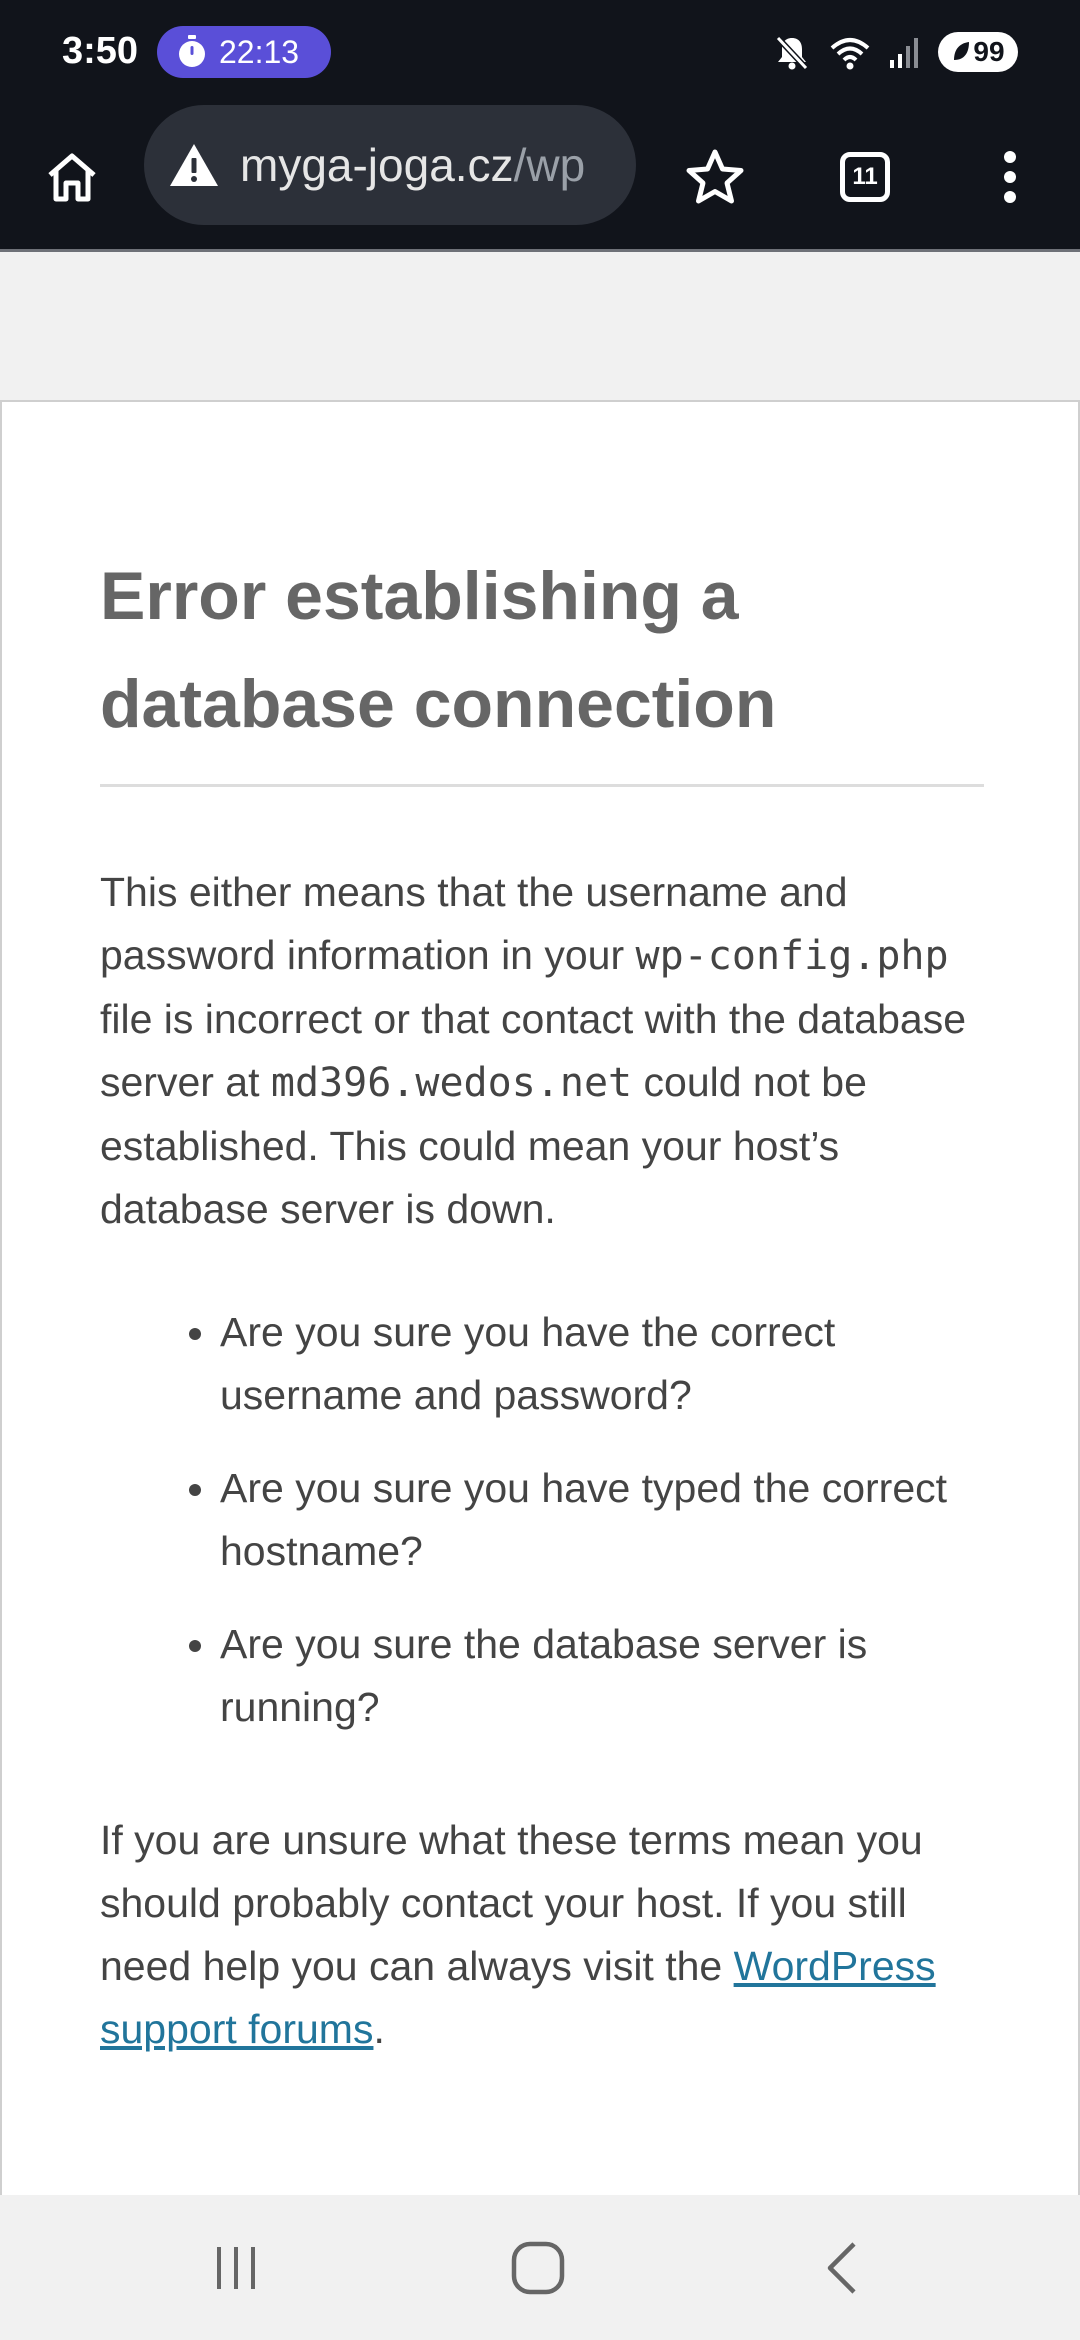  What do you see at coordinates (192, 51) in the screenshot?
I see `stopwatch-icon` at bounding box center [192, 51].